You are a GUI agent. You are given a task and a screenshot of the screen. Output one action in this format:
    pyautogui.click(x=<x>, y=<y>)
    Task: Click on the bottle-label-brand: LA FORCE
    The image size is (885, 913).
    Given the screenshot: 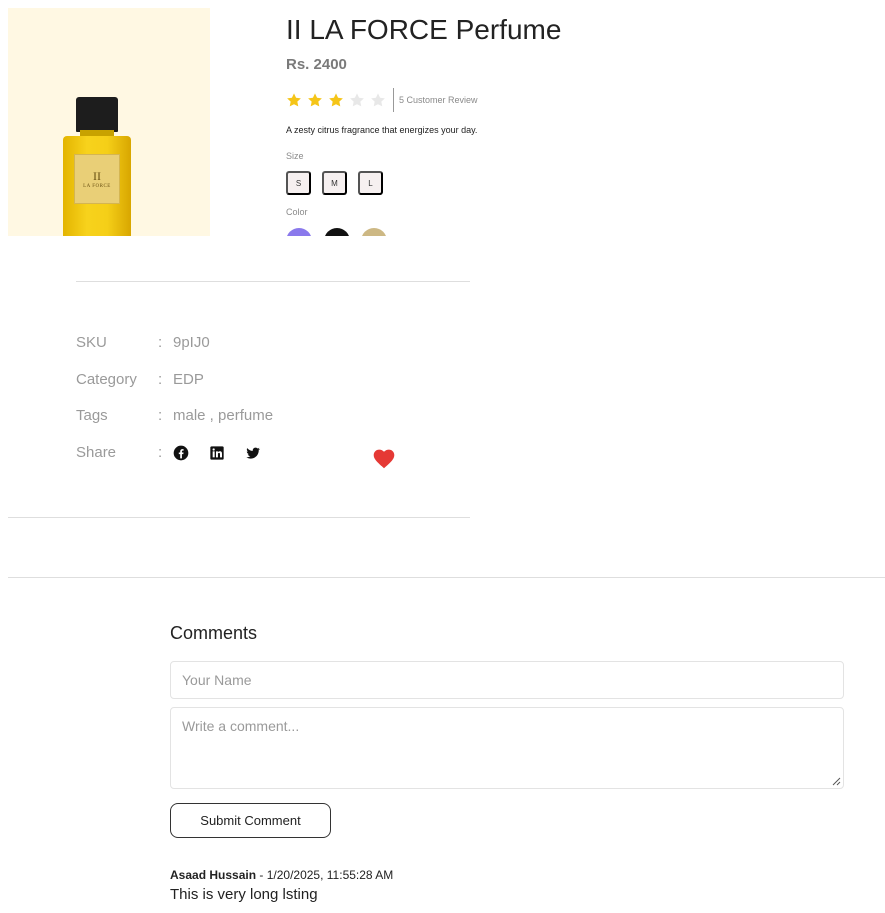 What is the action you would take?
    pyautogui.click(x=97, y=186)
    